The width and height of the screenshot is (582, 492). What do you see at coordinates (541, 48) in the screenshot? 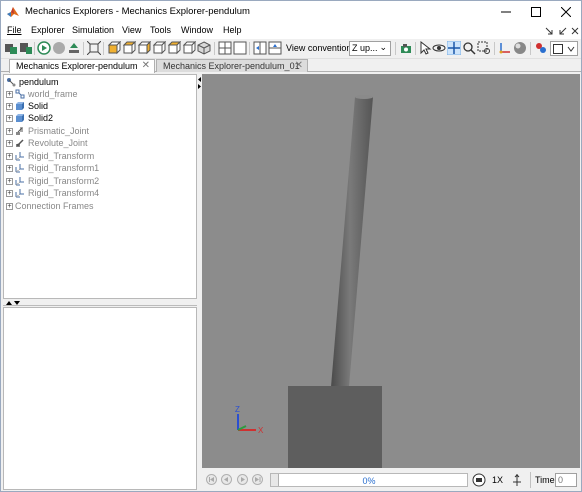
I see `settings-icon` at bounding box center [541, 48].